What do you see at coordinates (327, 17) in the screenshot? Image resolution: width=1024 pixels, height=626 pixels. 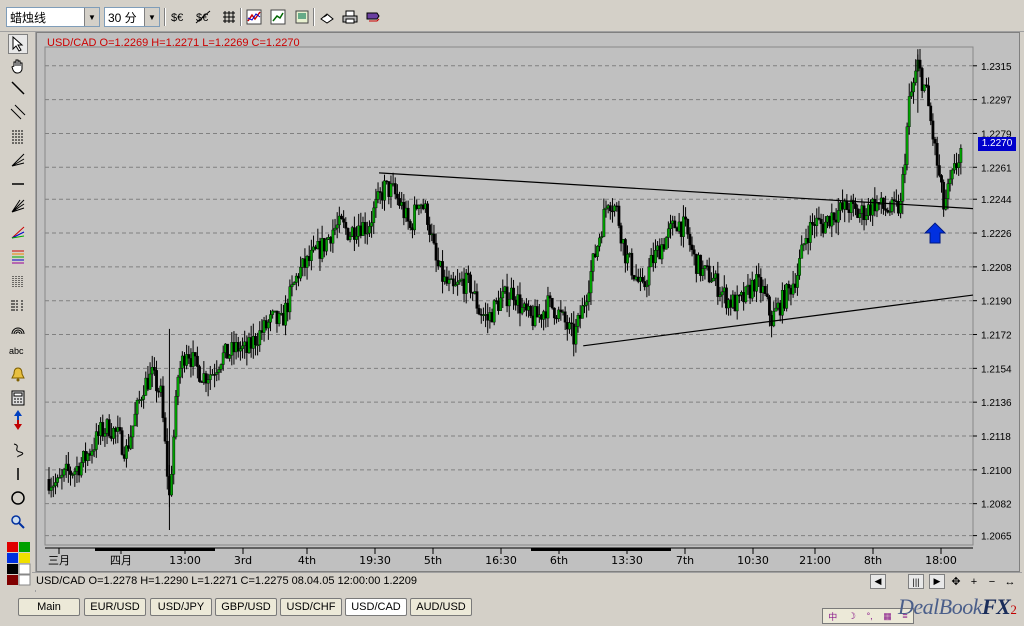 I see `open-icon` at bounding box center [327, 17].